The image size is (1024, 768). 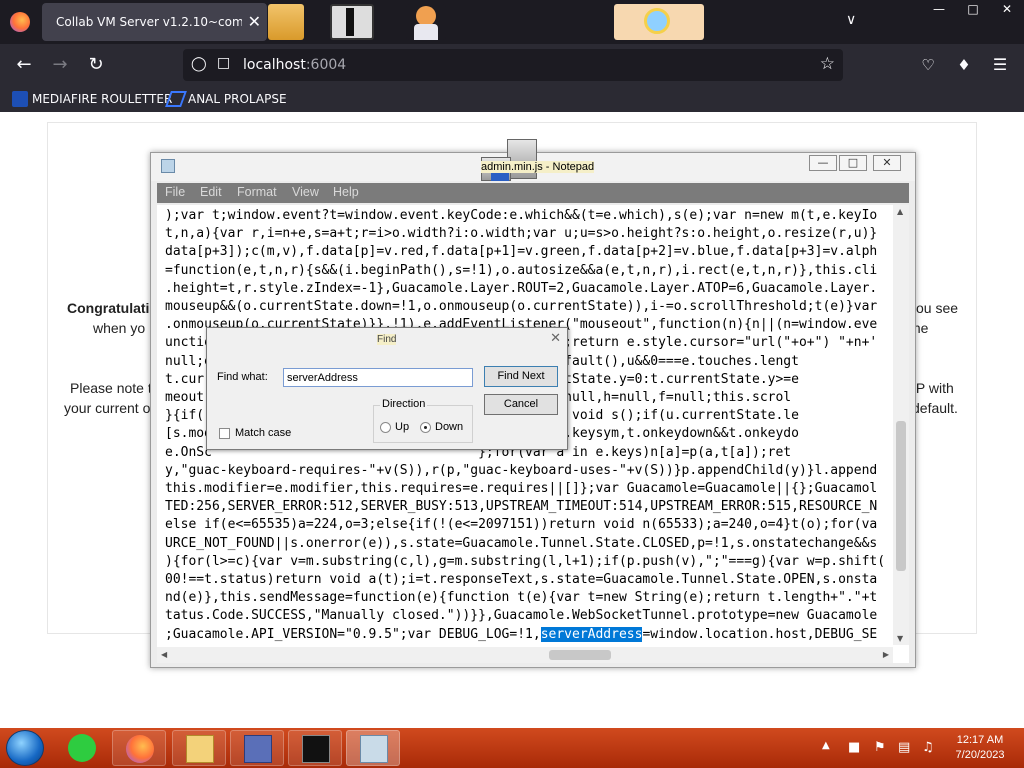 What do you see at coordinates (24, 65) in the screenshot?
I see `back-button: ←` at bounding box center [24, 65].